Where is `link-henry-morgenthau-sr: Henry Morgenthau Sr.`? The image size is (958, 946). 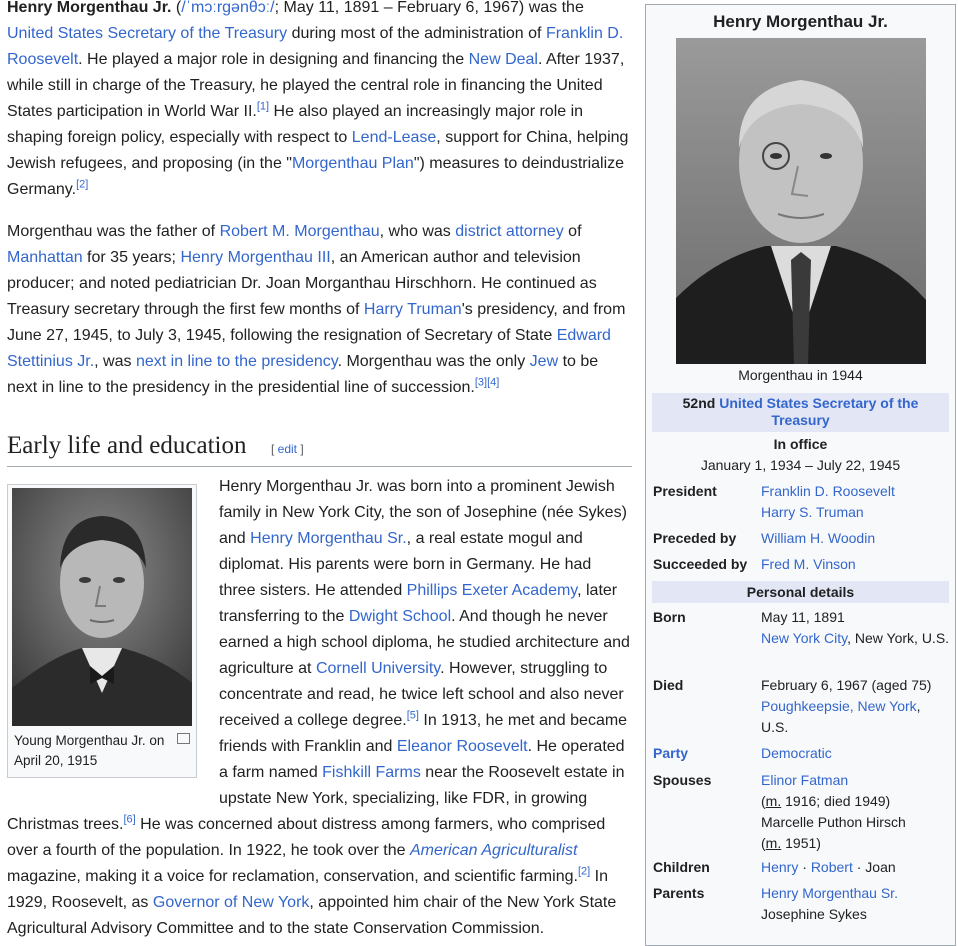
link-henry-morgenthau-sr: Henry Morgenthau Sr. is located at coordinates (328, 538).